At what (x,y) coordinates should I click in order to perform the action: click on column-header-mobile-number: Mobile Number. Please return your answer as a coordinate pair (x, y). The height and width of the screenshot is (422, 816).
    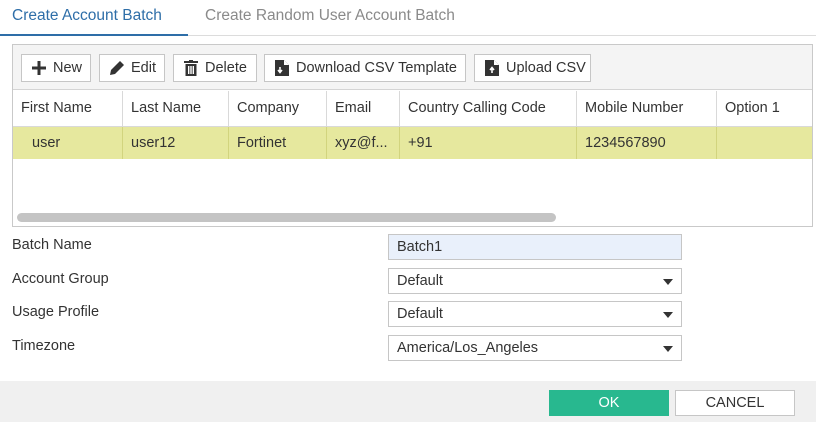
    Looking at the image, I should click on (647, 109).